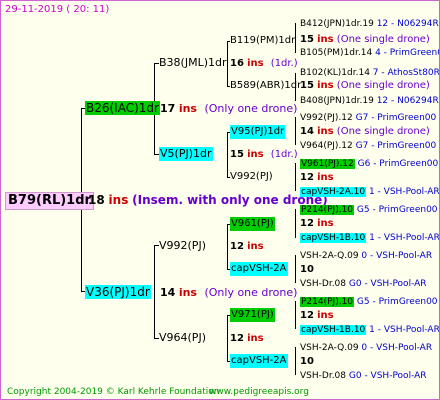 This screenshot has height=400, width=440. What do you see at coordinates (262, 41) in the screenshot?
I see `gen3-queen: B119(PM)1dr` at bounding box center [262, 41].